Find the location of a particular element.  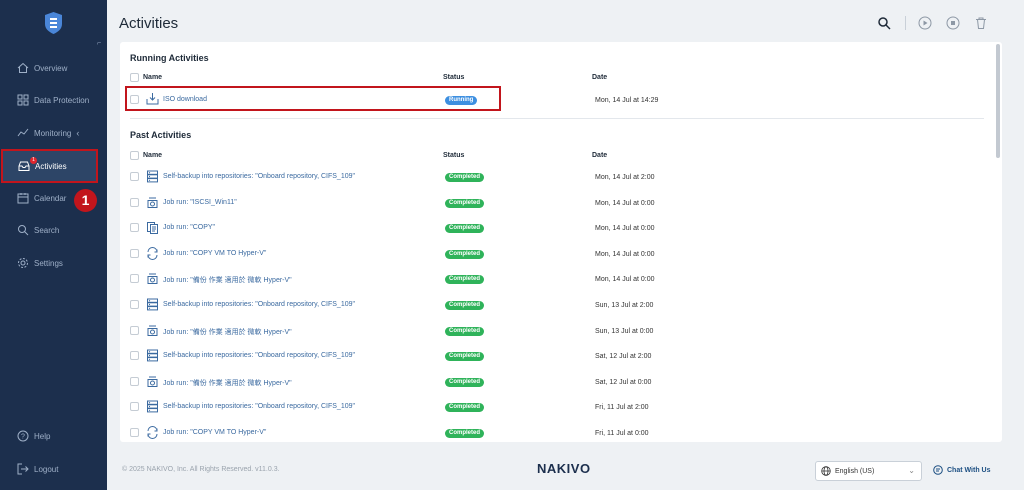

running-activities-title: Running Activities is located at coordinates (169, 58).